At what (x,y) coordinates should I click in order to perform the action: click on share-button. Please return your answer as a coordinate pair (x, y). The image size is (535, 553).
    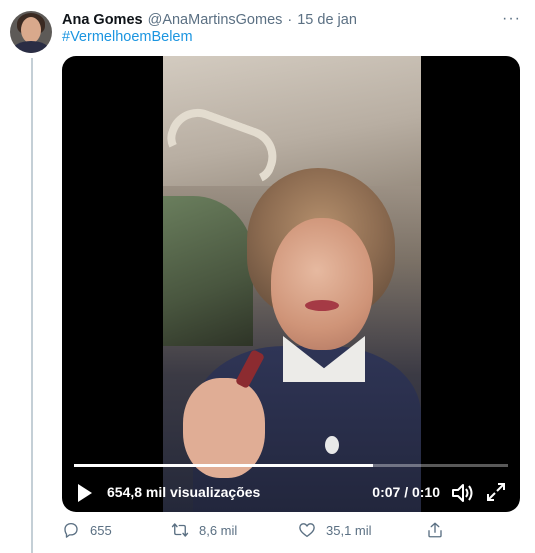
    Looking at the image, I should click on (440, 530).